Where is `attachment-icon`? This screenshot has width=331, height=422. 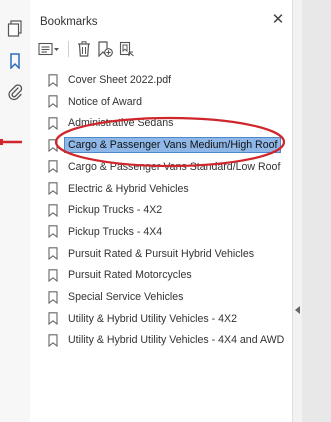 attachment-icon is located at coordinates (15, 92).